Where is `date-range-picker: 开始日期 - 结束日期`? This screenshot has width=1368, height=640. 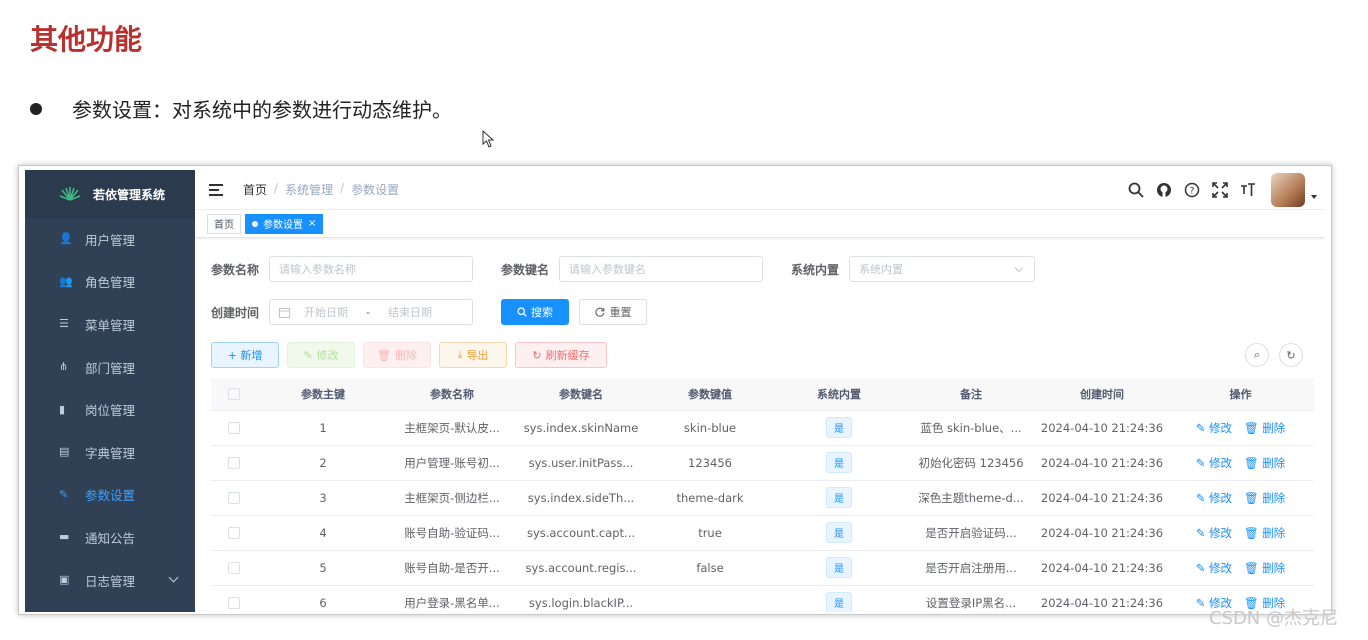
date-range-picker: 开始日期 - 结束日期 is located at coordinates (371, 312).